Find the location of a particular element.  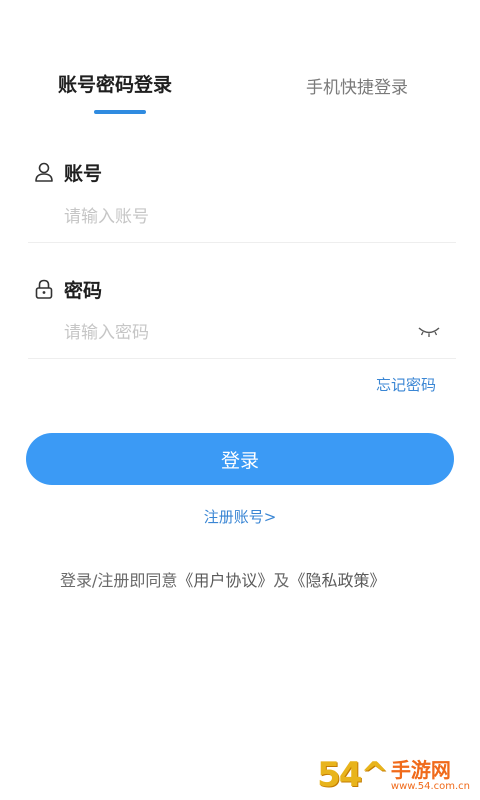

watermark-number: 54^ is located at coordinates (353, 775).